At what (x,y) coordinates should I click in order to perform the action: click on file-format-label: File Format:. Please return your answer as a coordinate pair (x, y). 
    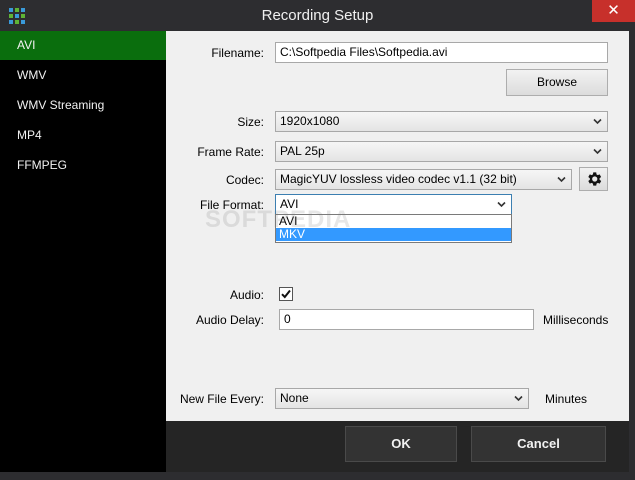
    Looking at the image, I should click on (231, 205).